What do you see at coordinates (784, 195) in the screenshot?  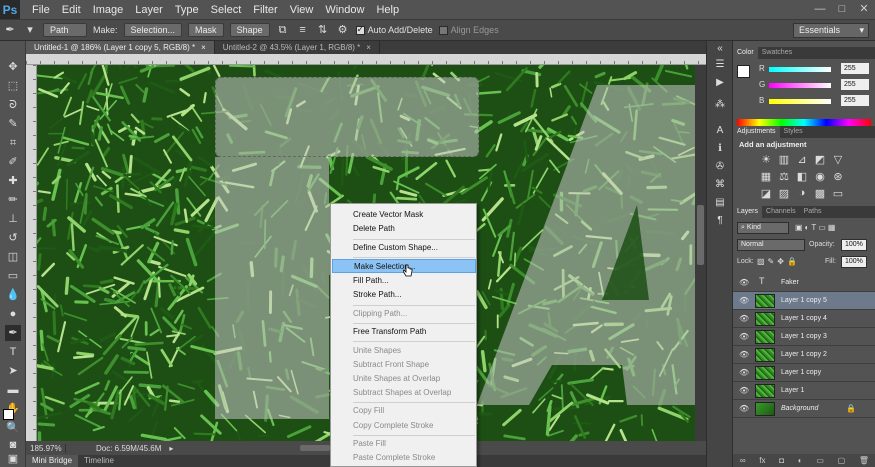 I see `posterize-icon: ▨` at bounding box center [784, 195].